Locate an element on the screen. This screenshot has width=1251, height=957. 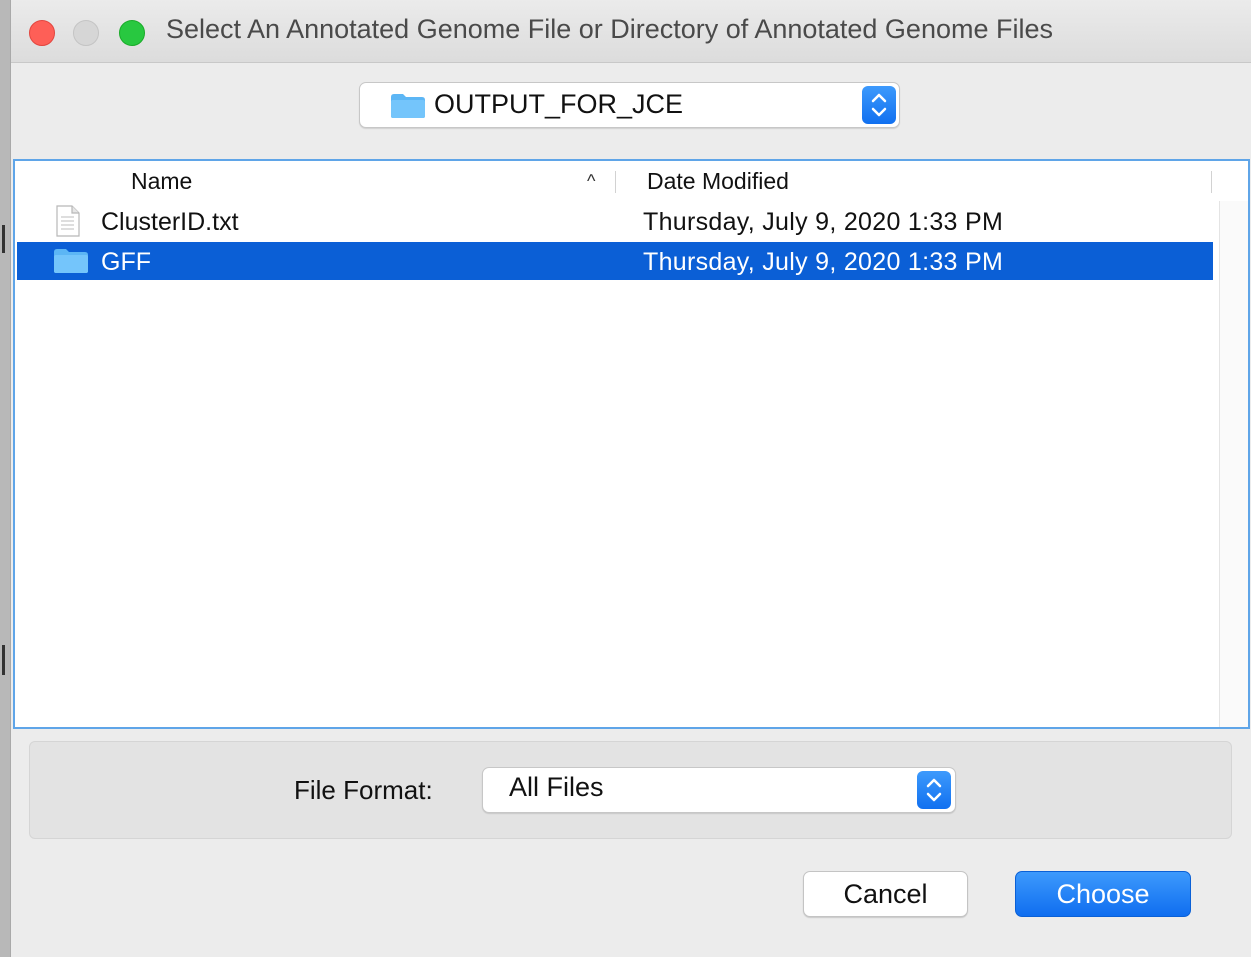
file-format-value: All Files is located at coordinates (556, 787).